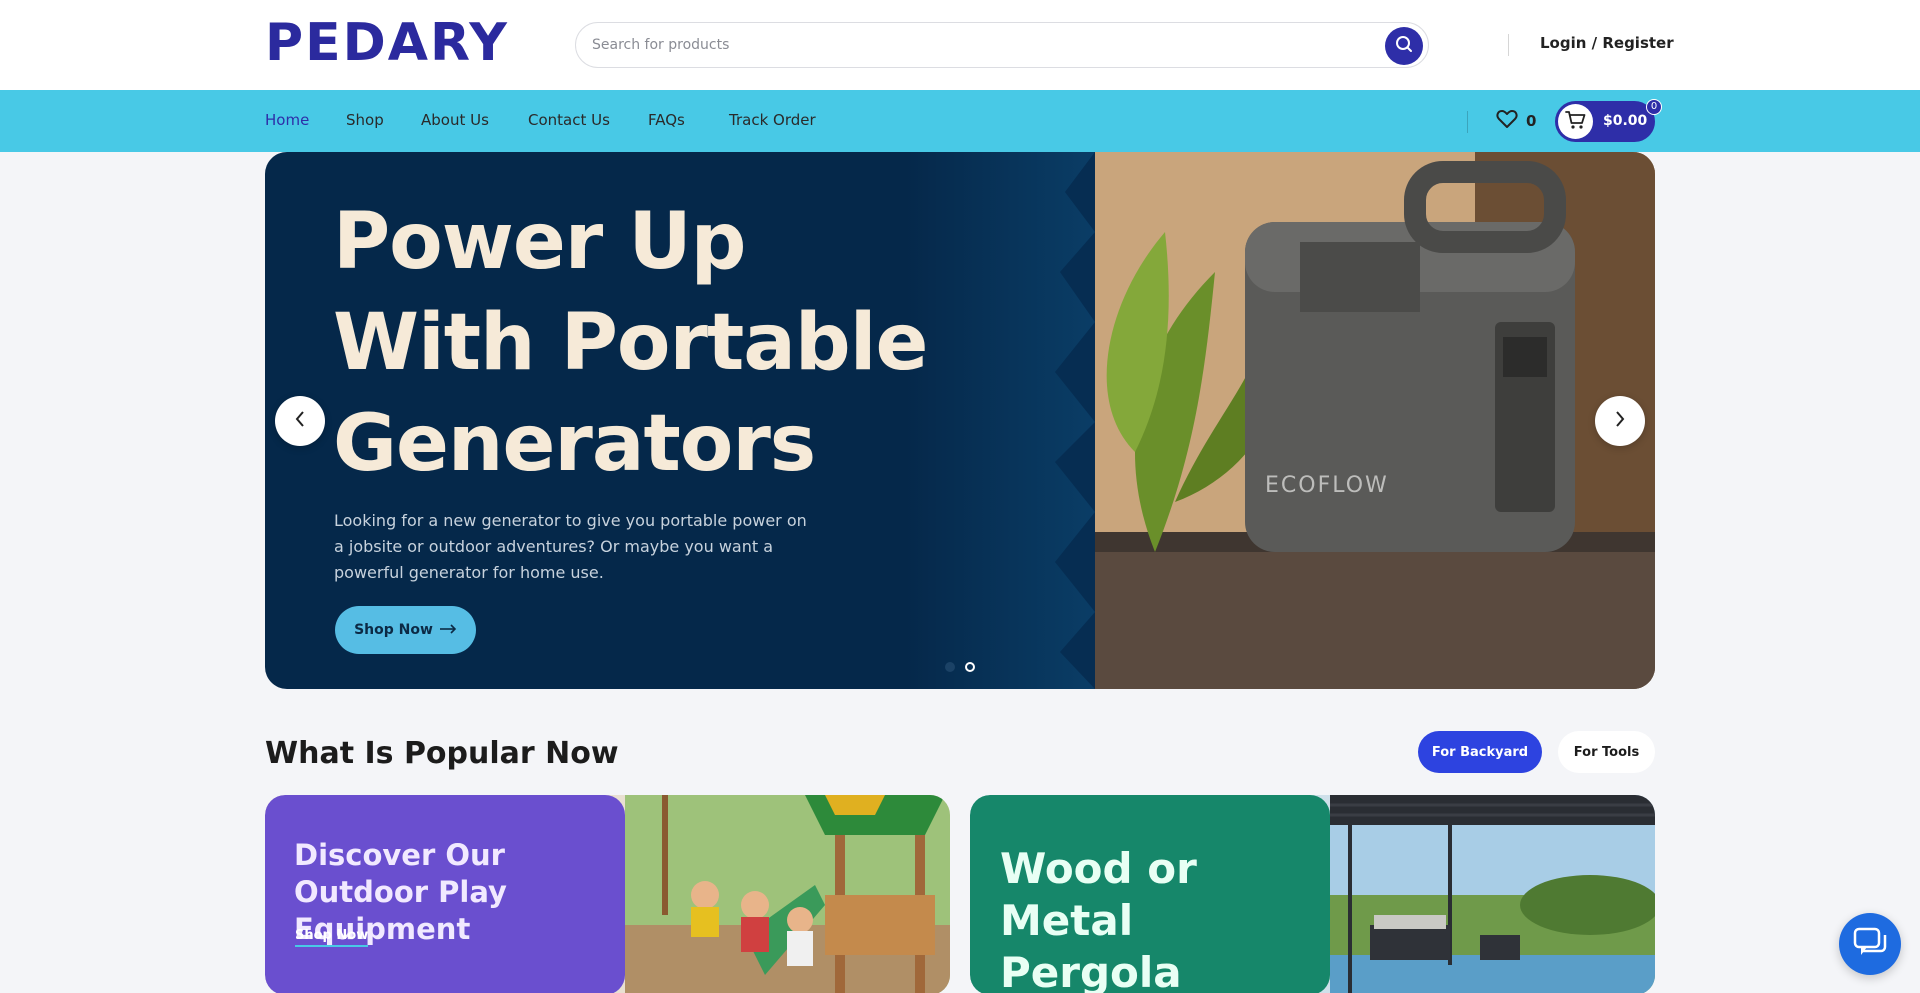  I want to click on search-input, so click(972, 45).